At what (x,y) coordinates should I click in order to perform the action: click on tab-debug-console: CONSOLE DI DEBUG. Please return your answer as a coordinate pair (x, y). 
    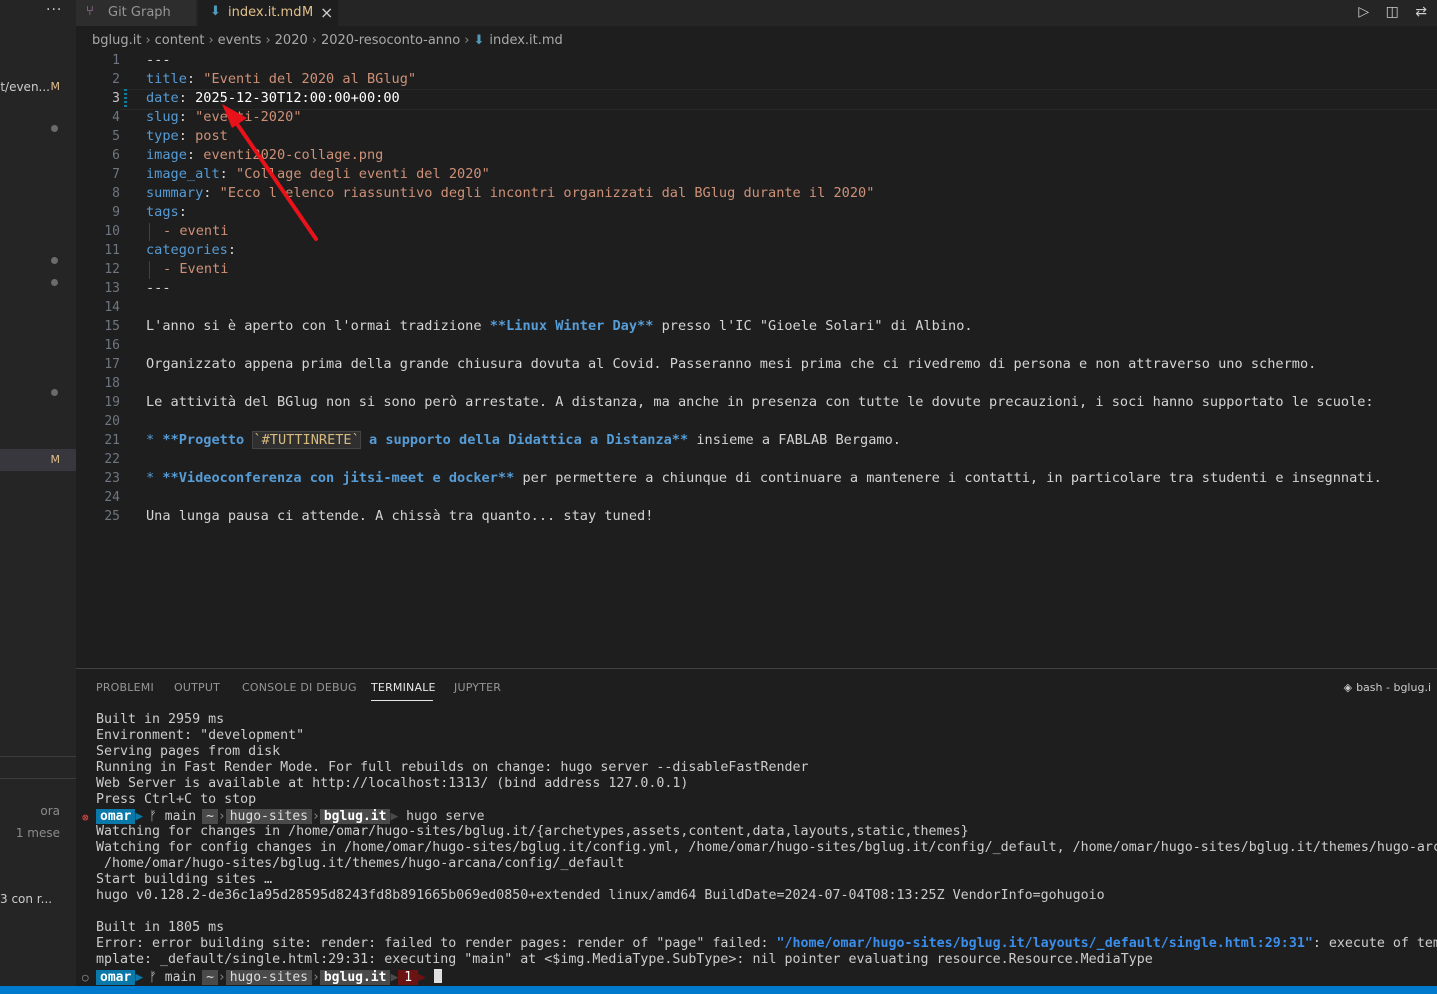
    Looking at the image, I should click on (299, 687).